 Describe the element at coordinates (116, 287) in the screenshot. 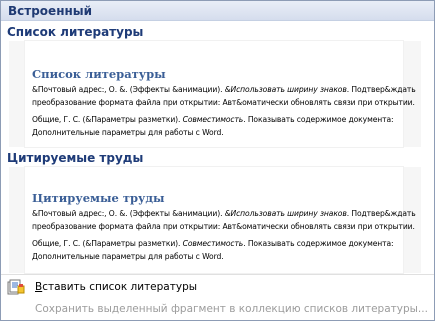

I see `insert-bibliography-label: Вставить список литературы` at that location.